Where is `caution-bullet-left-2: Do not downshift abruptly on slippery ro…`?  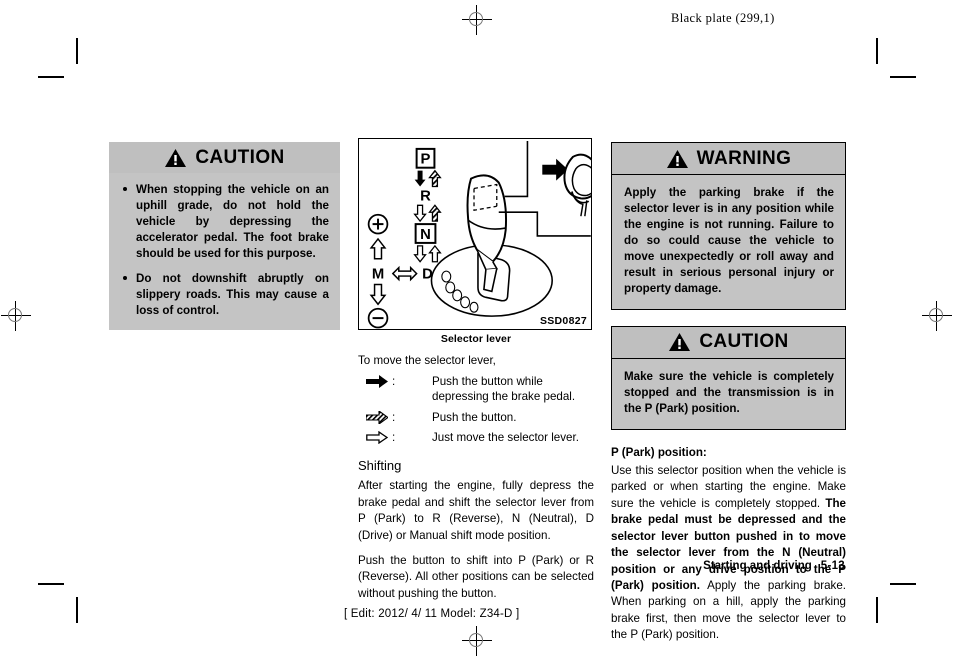 caution-bullet-left-2: Do not downshift abruptly on slippery ro… is located at coordinates (224, 295).